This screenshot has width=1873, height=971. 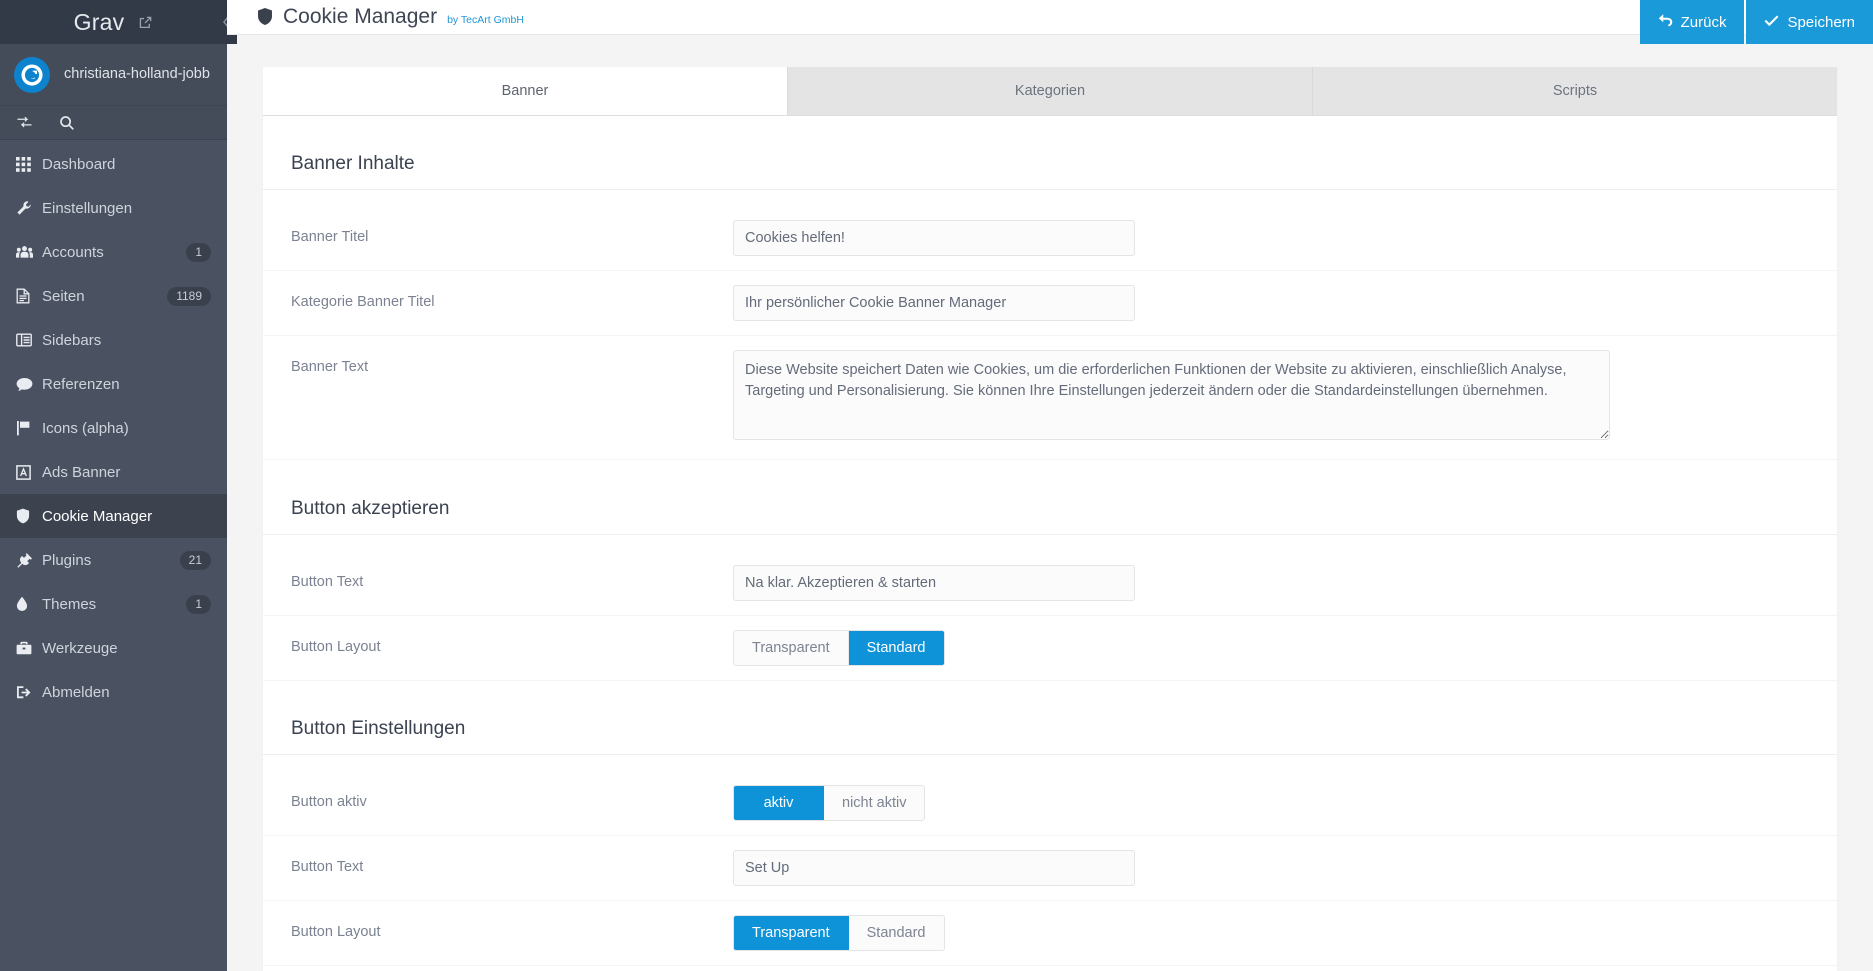 What do you see at coordinates (67, 560) in the screenshot?
I see `sidebar-item-label: Plugins` at bounding box center [67, 560].